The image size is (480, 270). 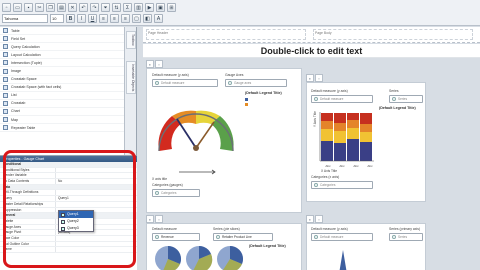 What do you see at coordinates (62, 47) in the screenshot?
I see `toolbox-item: Query Calculation` at bounding box center [62, 47].